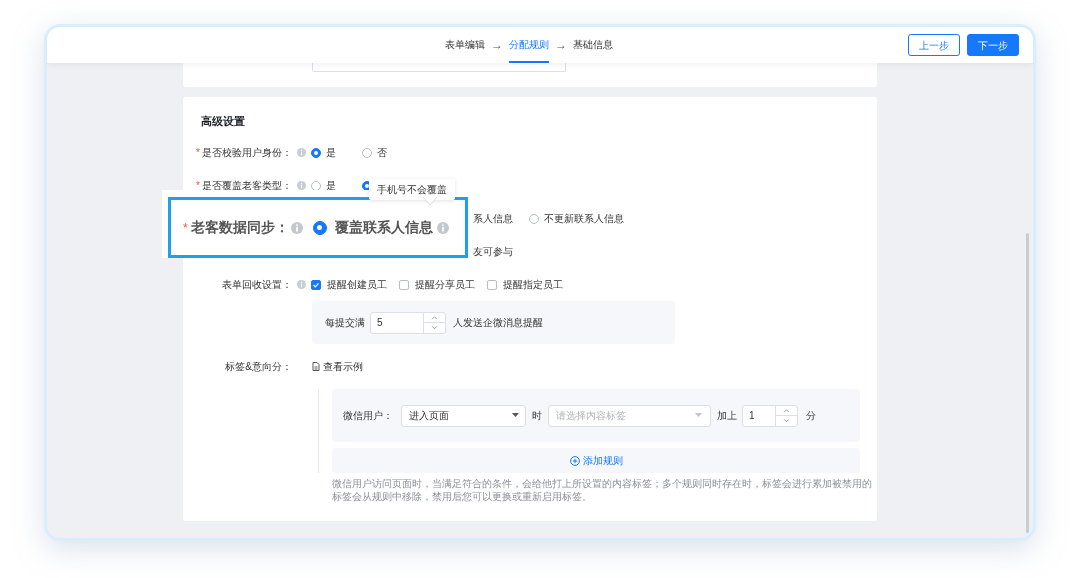 The width and height of the screenshot is (1080, 578). Describe the element at coordinates (811, 416) in the screenshot. I see `rule-label: 分` at that location.